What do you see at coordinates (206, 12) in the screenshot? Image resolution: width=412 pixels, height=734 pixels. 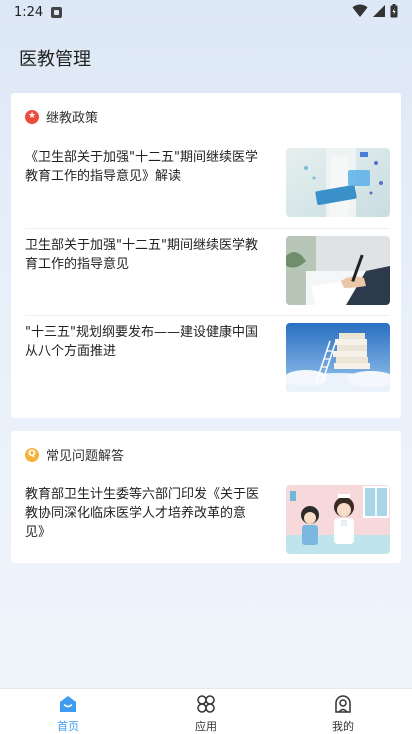 I see `status-bar: 1:24` at bounding box center [206, 12].